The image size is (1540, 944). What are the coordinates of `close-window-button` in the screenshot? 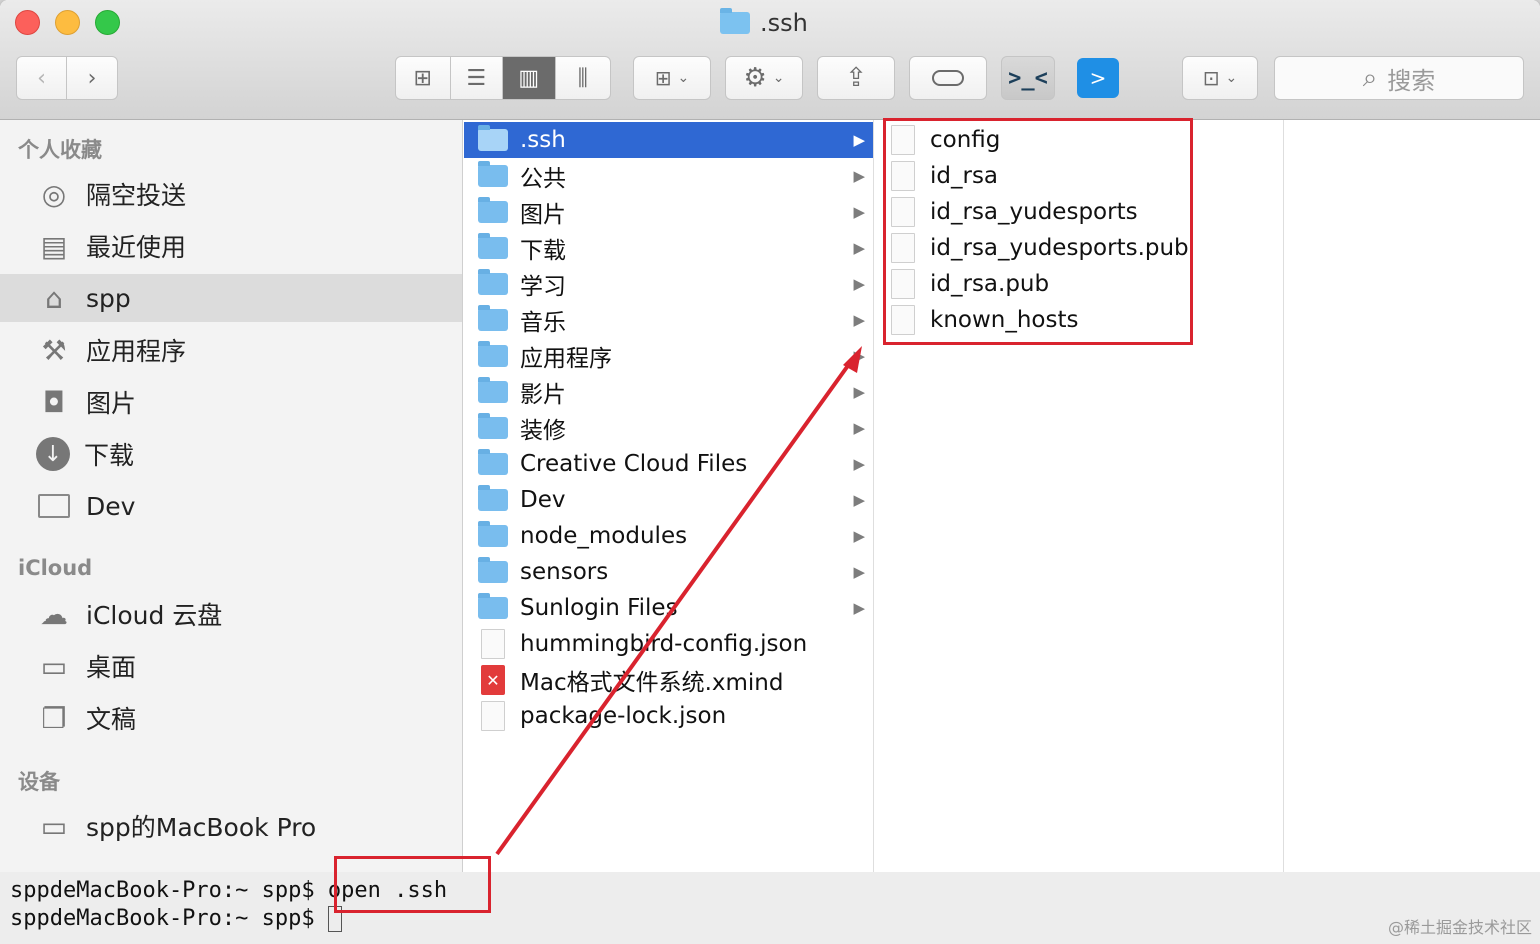 It's located at (27, 22).